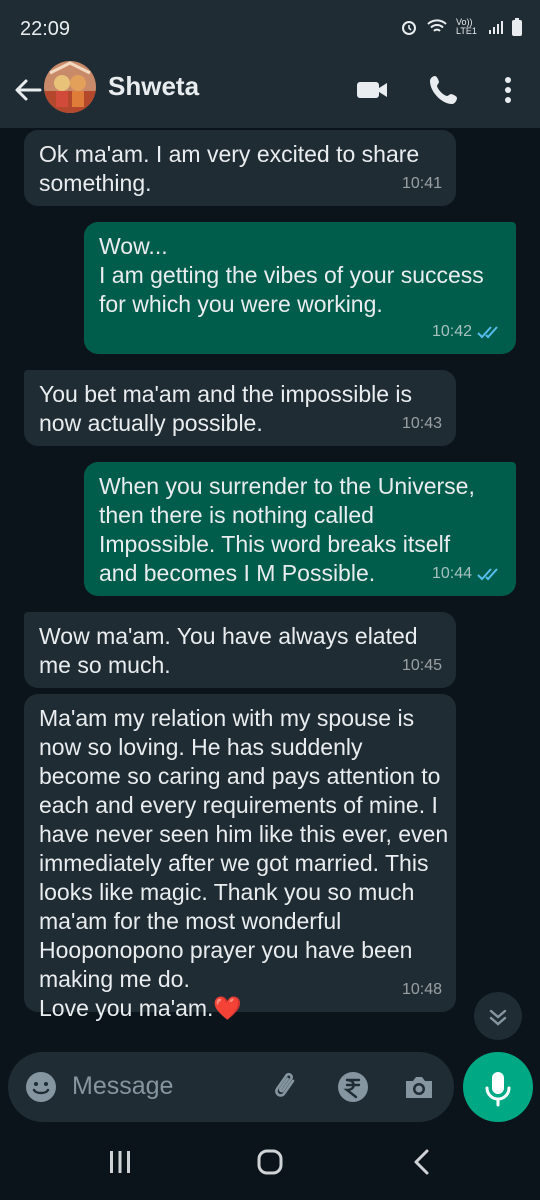 The height and width of the screenshot is (1200, 540). I want to click on rupee-payment-icon, so click(353, 1087).